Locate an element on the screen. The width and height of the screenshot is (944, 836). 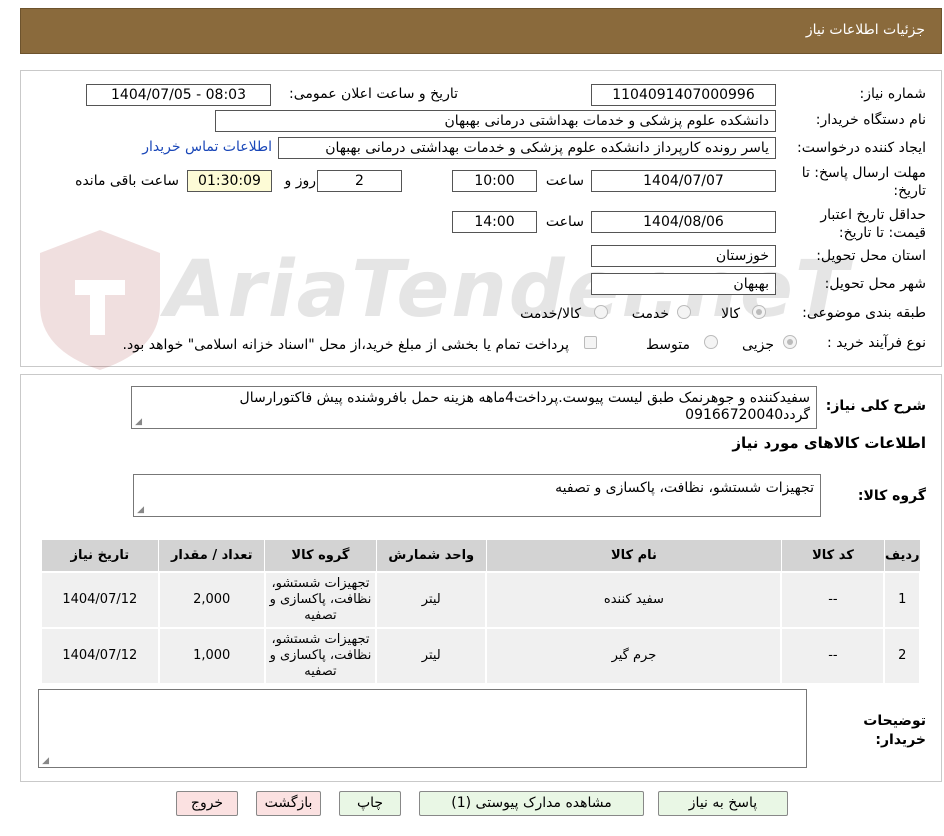
reply-date-field: 1404/07/07 is located at coordinates (683, 181).